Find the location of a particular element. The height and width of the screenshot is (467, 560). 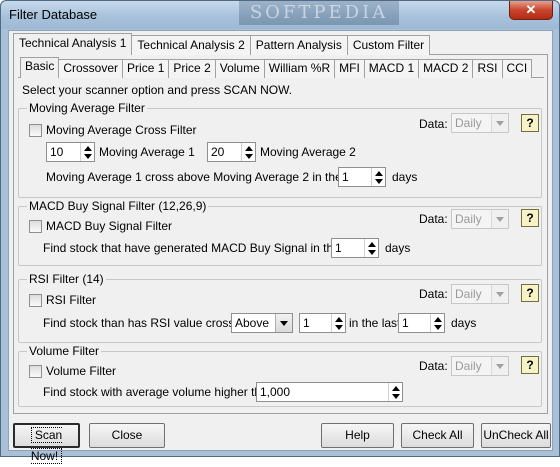

ma-data-select: Daily is located at coordinates (480, 123).